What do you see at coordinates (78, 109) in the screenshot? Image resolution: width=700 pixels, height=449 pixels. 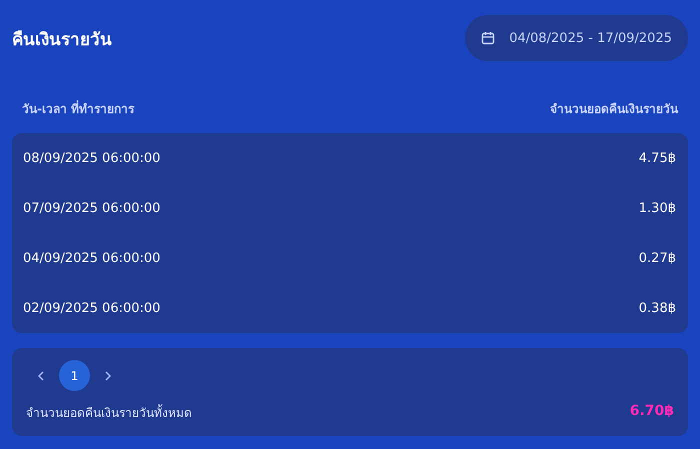 I see `column-header: วัน-เวลา ที่ทำรายการ` at bounding box center [78, 109].